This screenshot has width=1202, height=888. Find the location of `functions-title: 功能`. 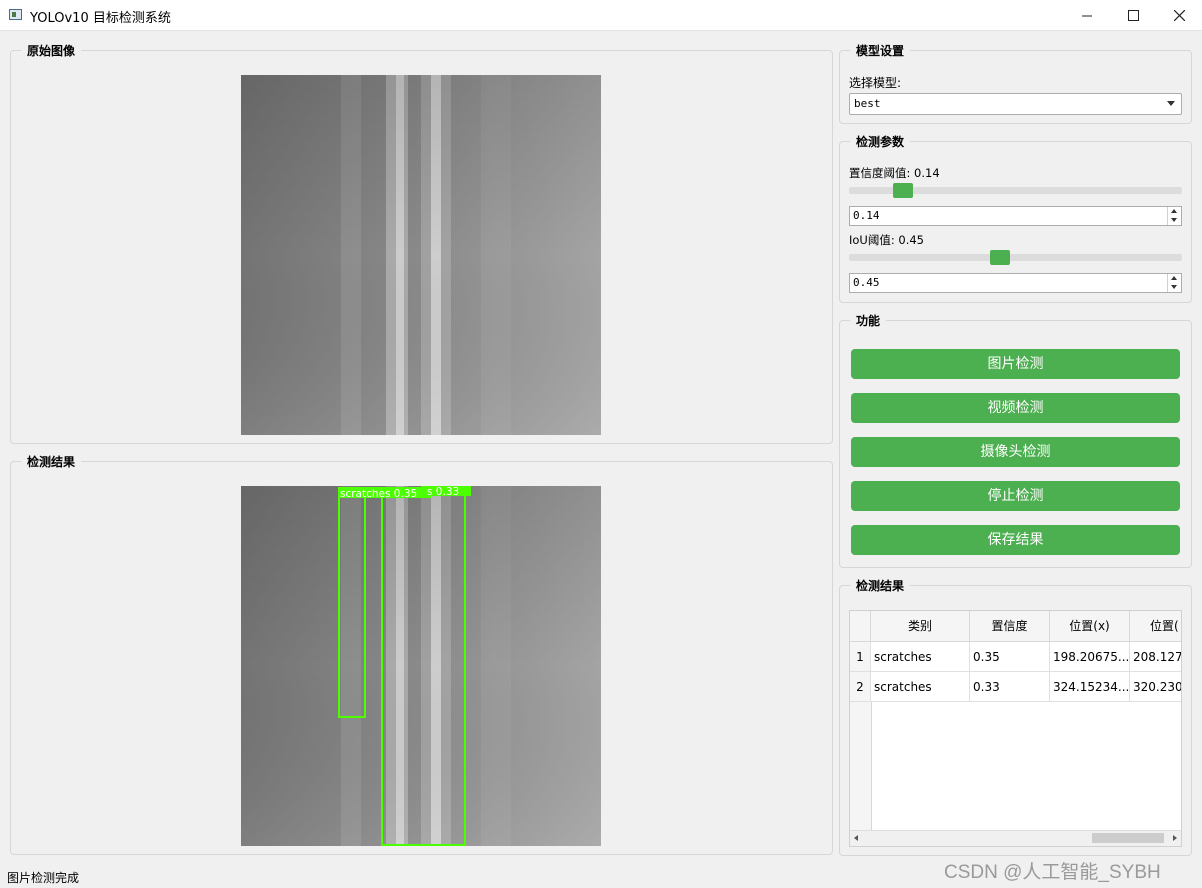

functions-title: 功能 is located at coordinates (868, 320).